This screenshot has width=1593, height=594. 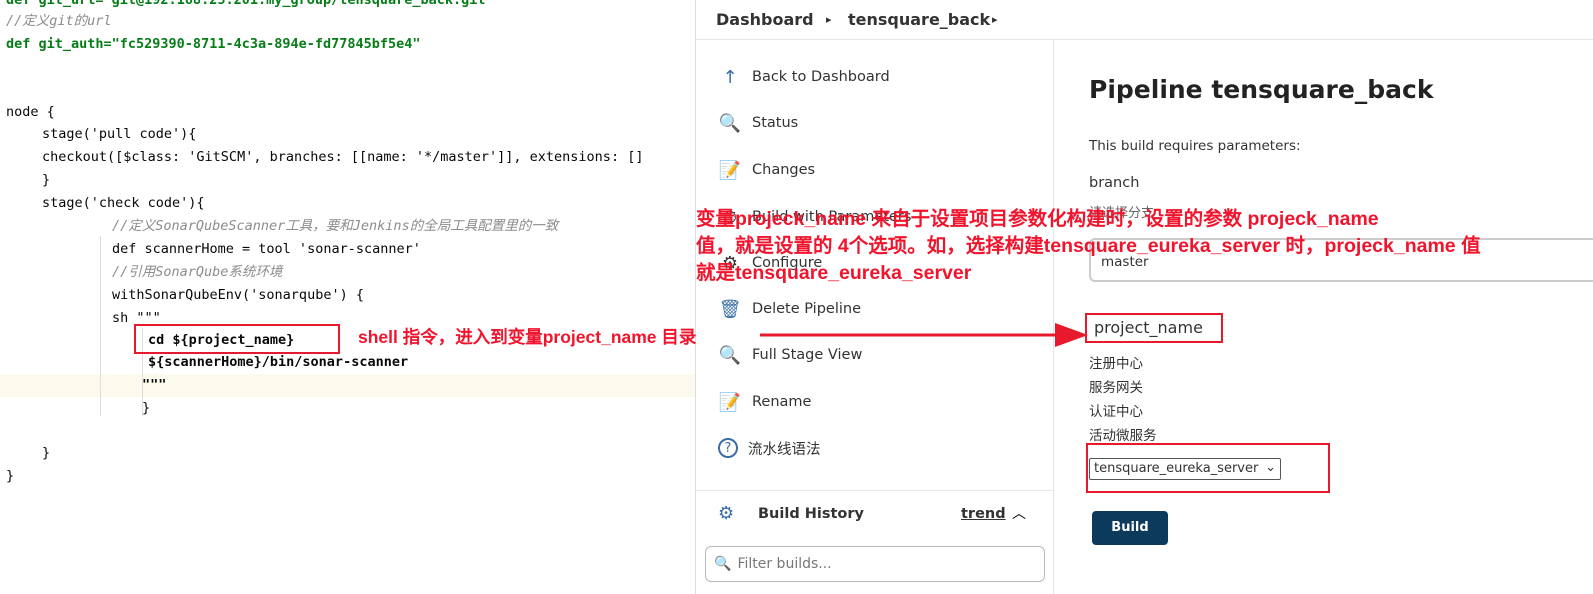 What do you see at coordinates (775, 123) in the screenshot?
I see `sidebar-item-label: Status` at bounding box center [775, 123].